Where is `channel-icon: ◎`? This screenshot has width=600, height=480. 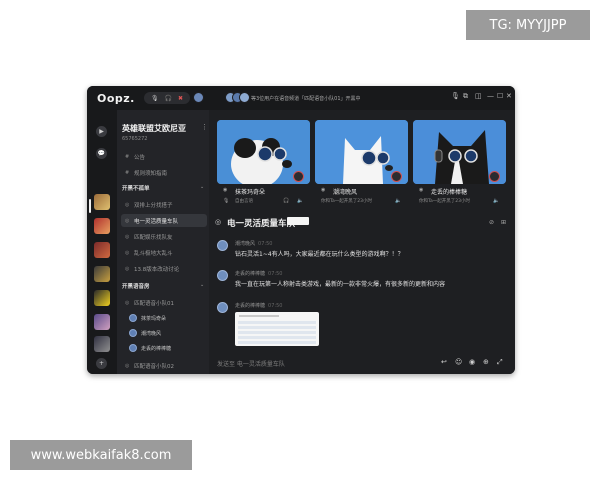 channel-icon: ◎ is located at coordinates (218, 222).